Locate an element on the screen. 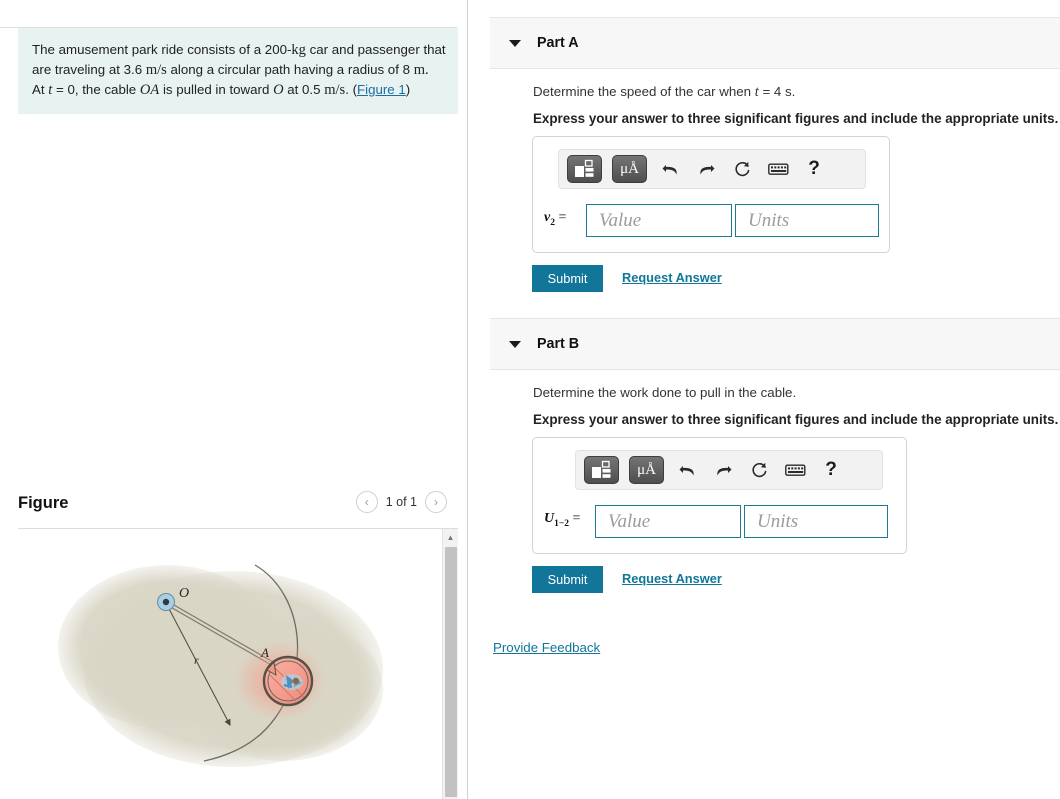 The width and height of the screenshot is (1060, 799). unit-m: m. is located at coordinates (421, 70).